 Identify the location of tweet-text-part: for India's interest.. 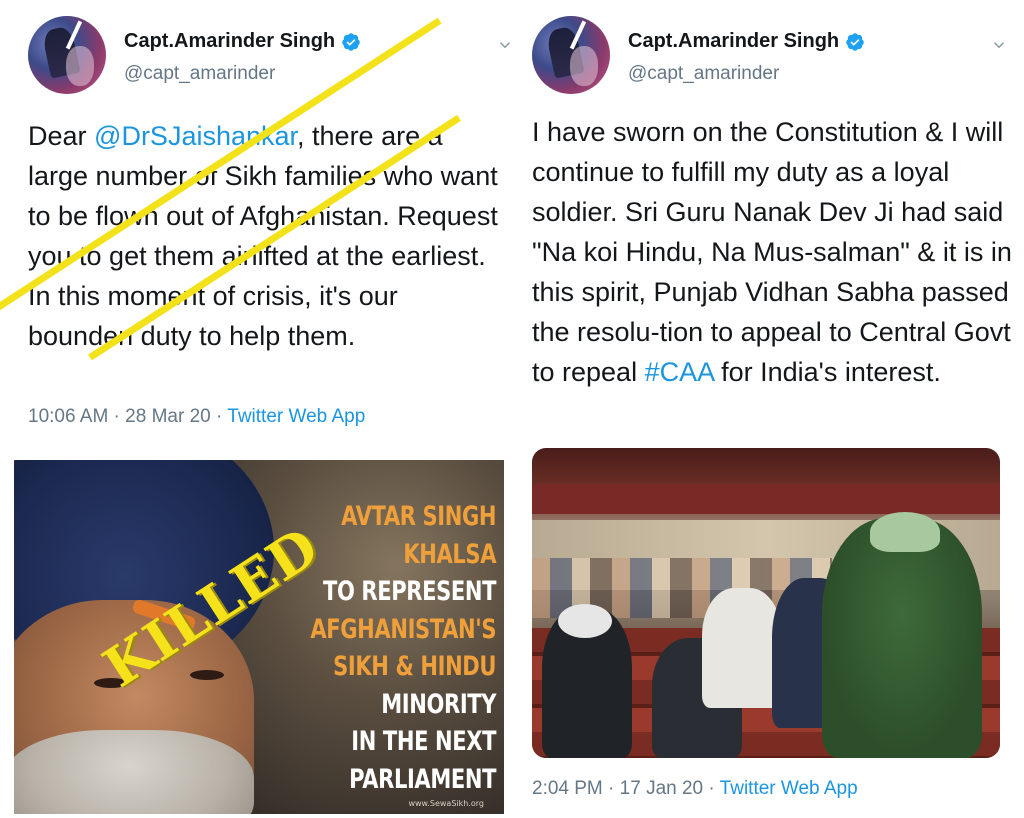
(827, 372).